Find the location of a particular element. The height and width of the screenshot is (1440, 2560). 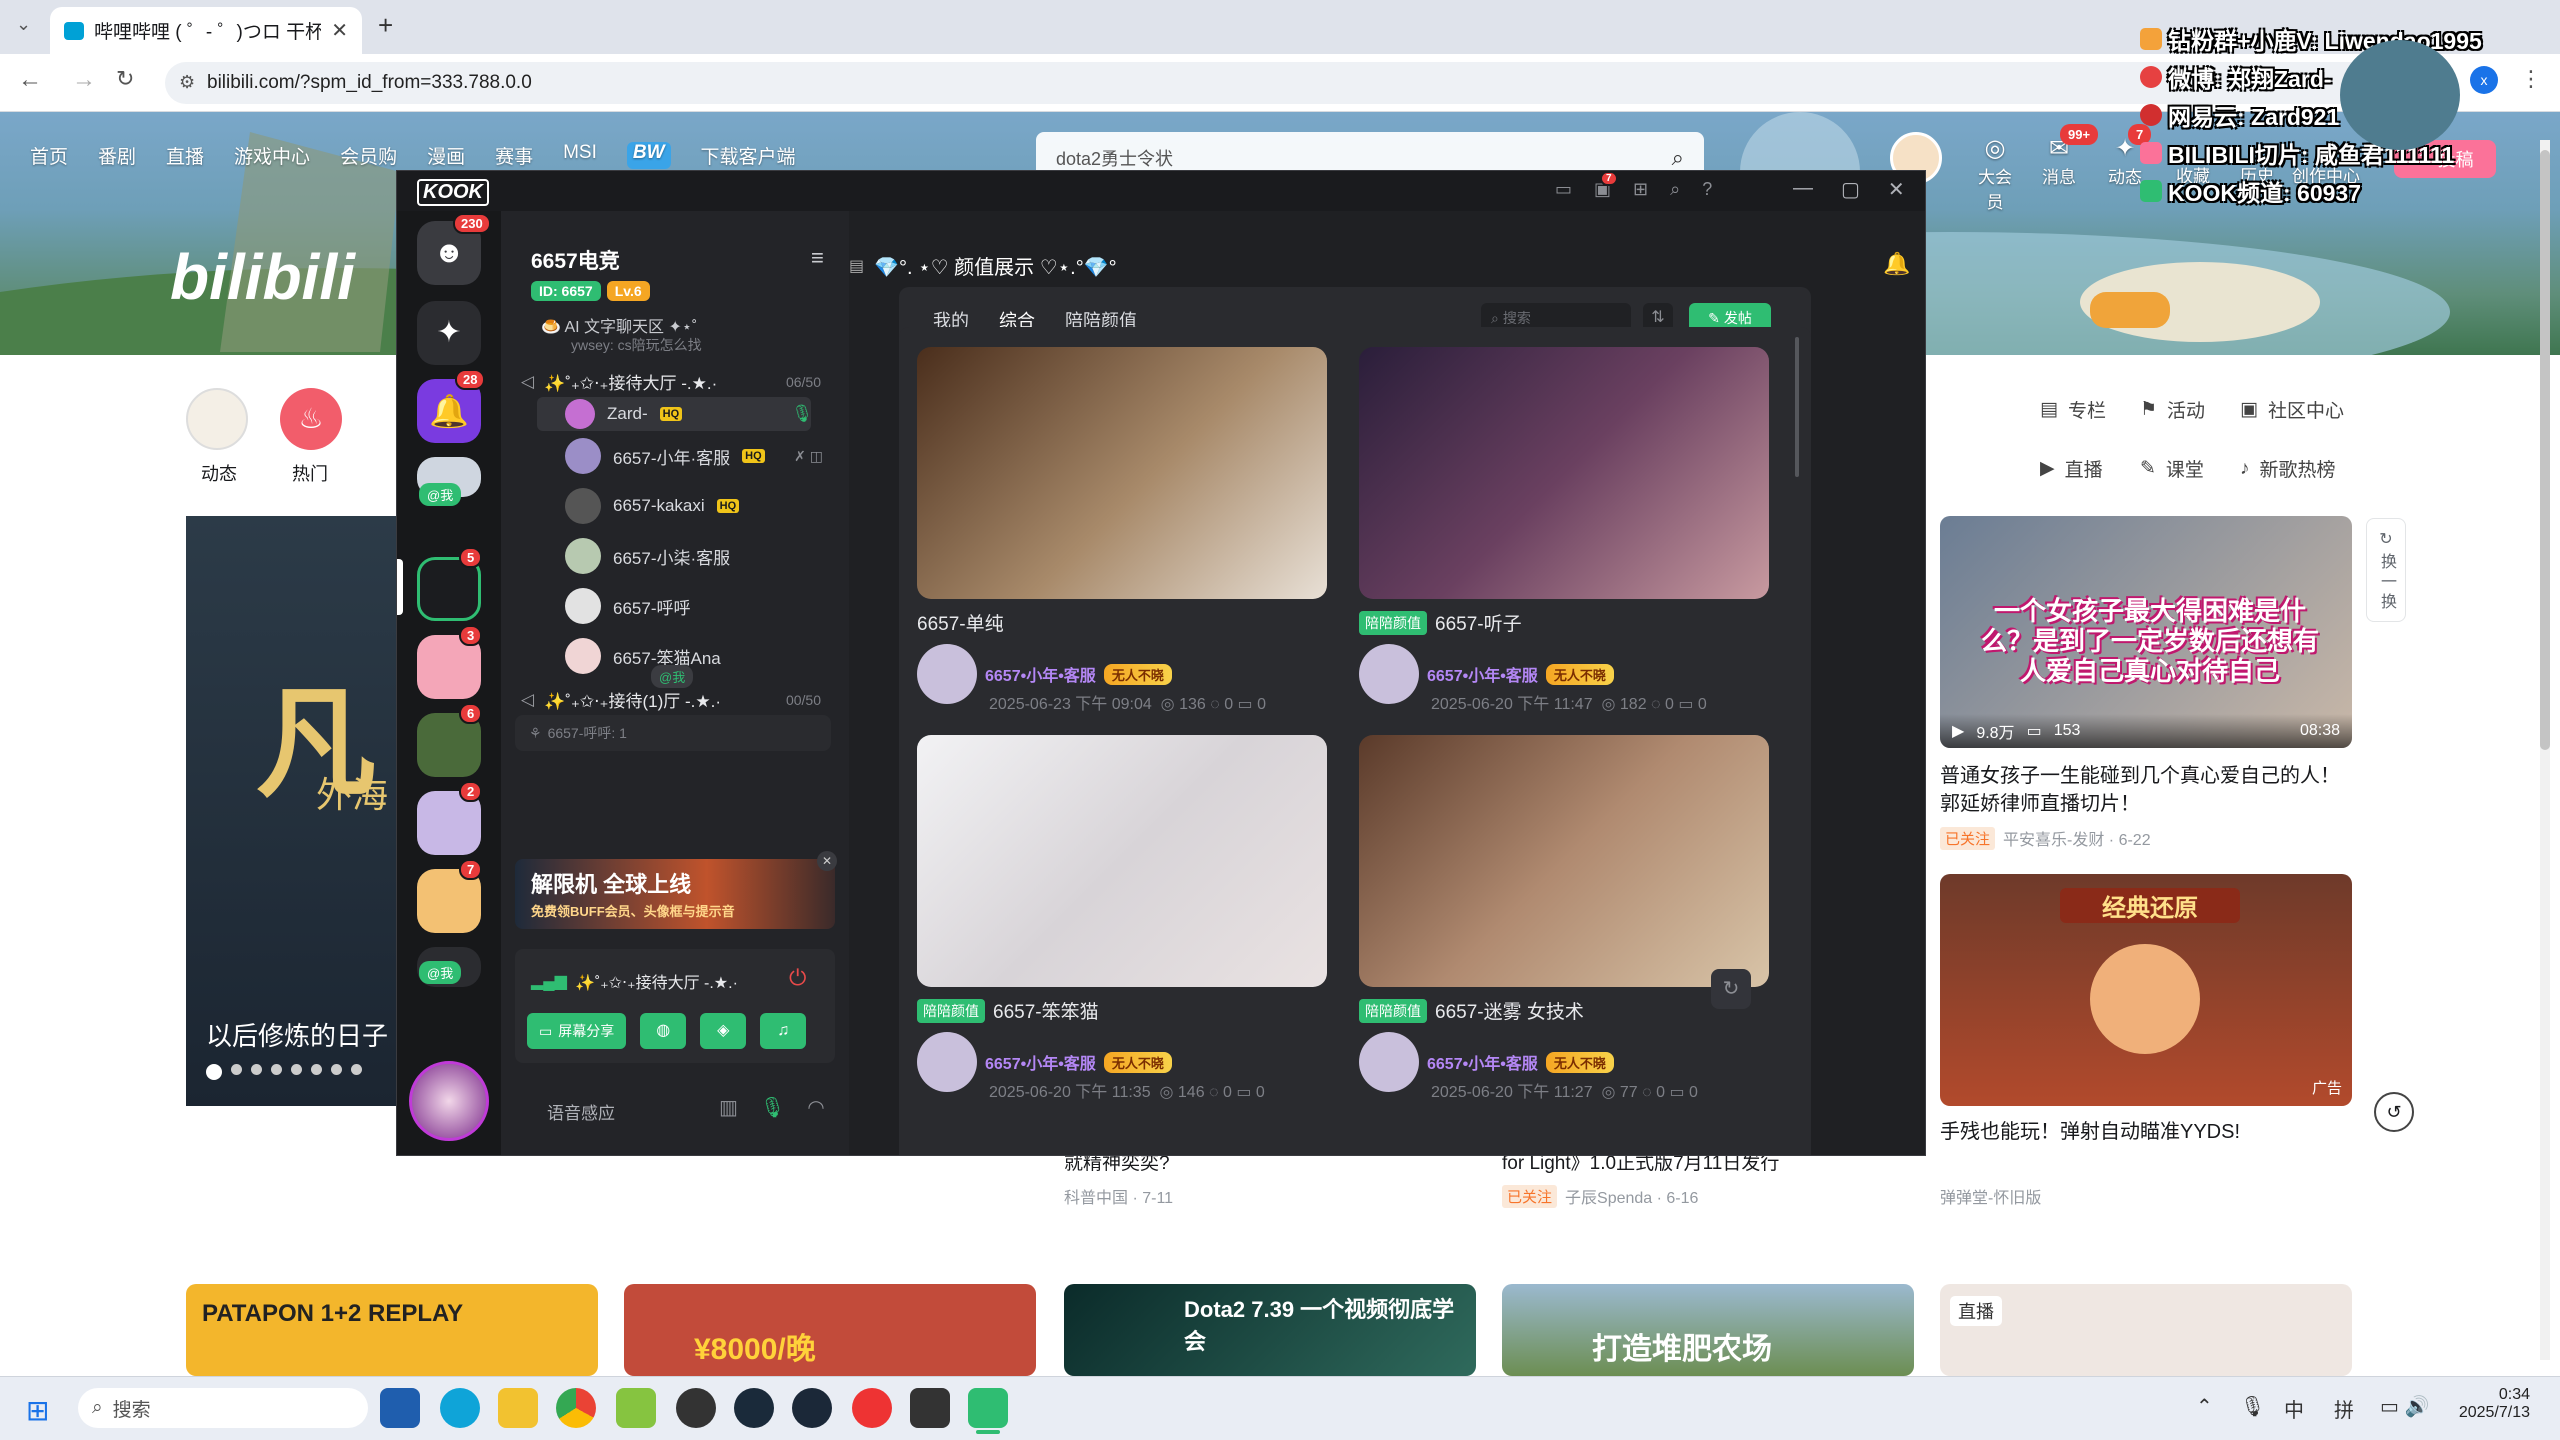

bottom-thumb-3: Dota2 7.39 一个视频彻底学会 is located at coordinates (1270, 1330).